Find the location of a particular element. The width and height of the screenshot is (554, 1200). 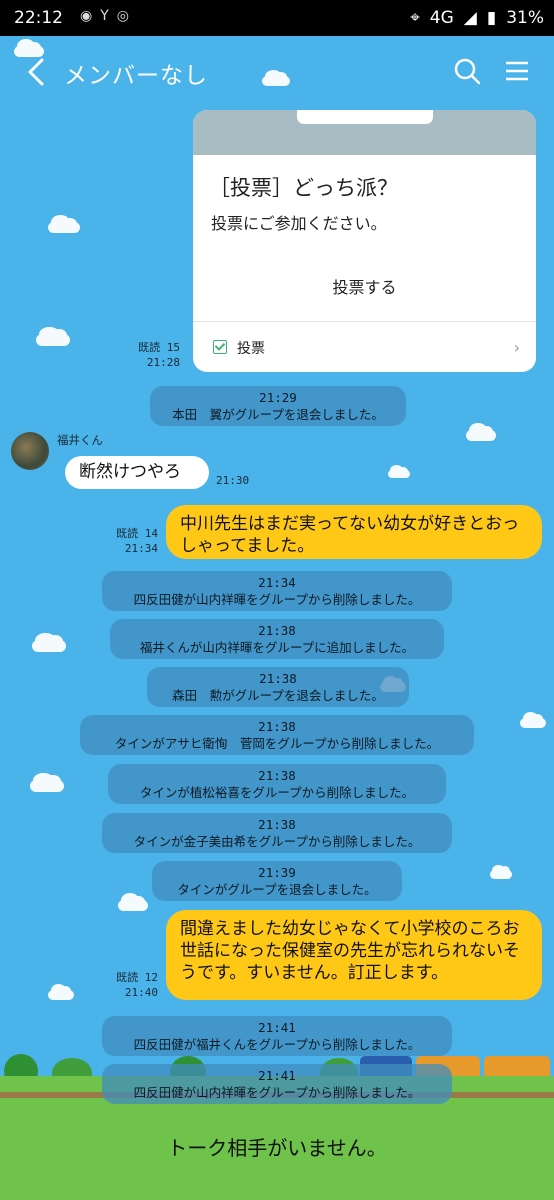

system-message: 21:34 四反田健が山内祥暉をグループから削除しました。 is located at coordinates (277, 591).